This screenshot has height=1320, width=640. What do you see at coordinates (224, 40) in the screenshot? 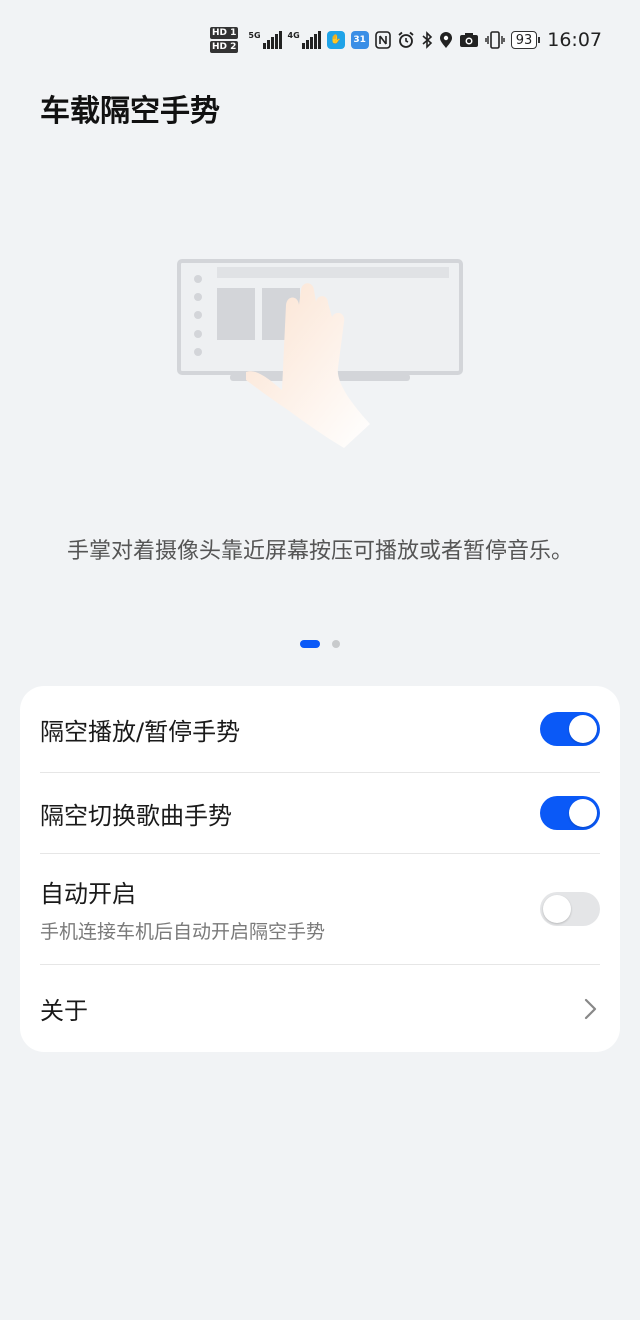
I see `hd-icon: HD 1 HD 2` at bounding box center [224, 40].